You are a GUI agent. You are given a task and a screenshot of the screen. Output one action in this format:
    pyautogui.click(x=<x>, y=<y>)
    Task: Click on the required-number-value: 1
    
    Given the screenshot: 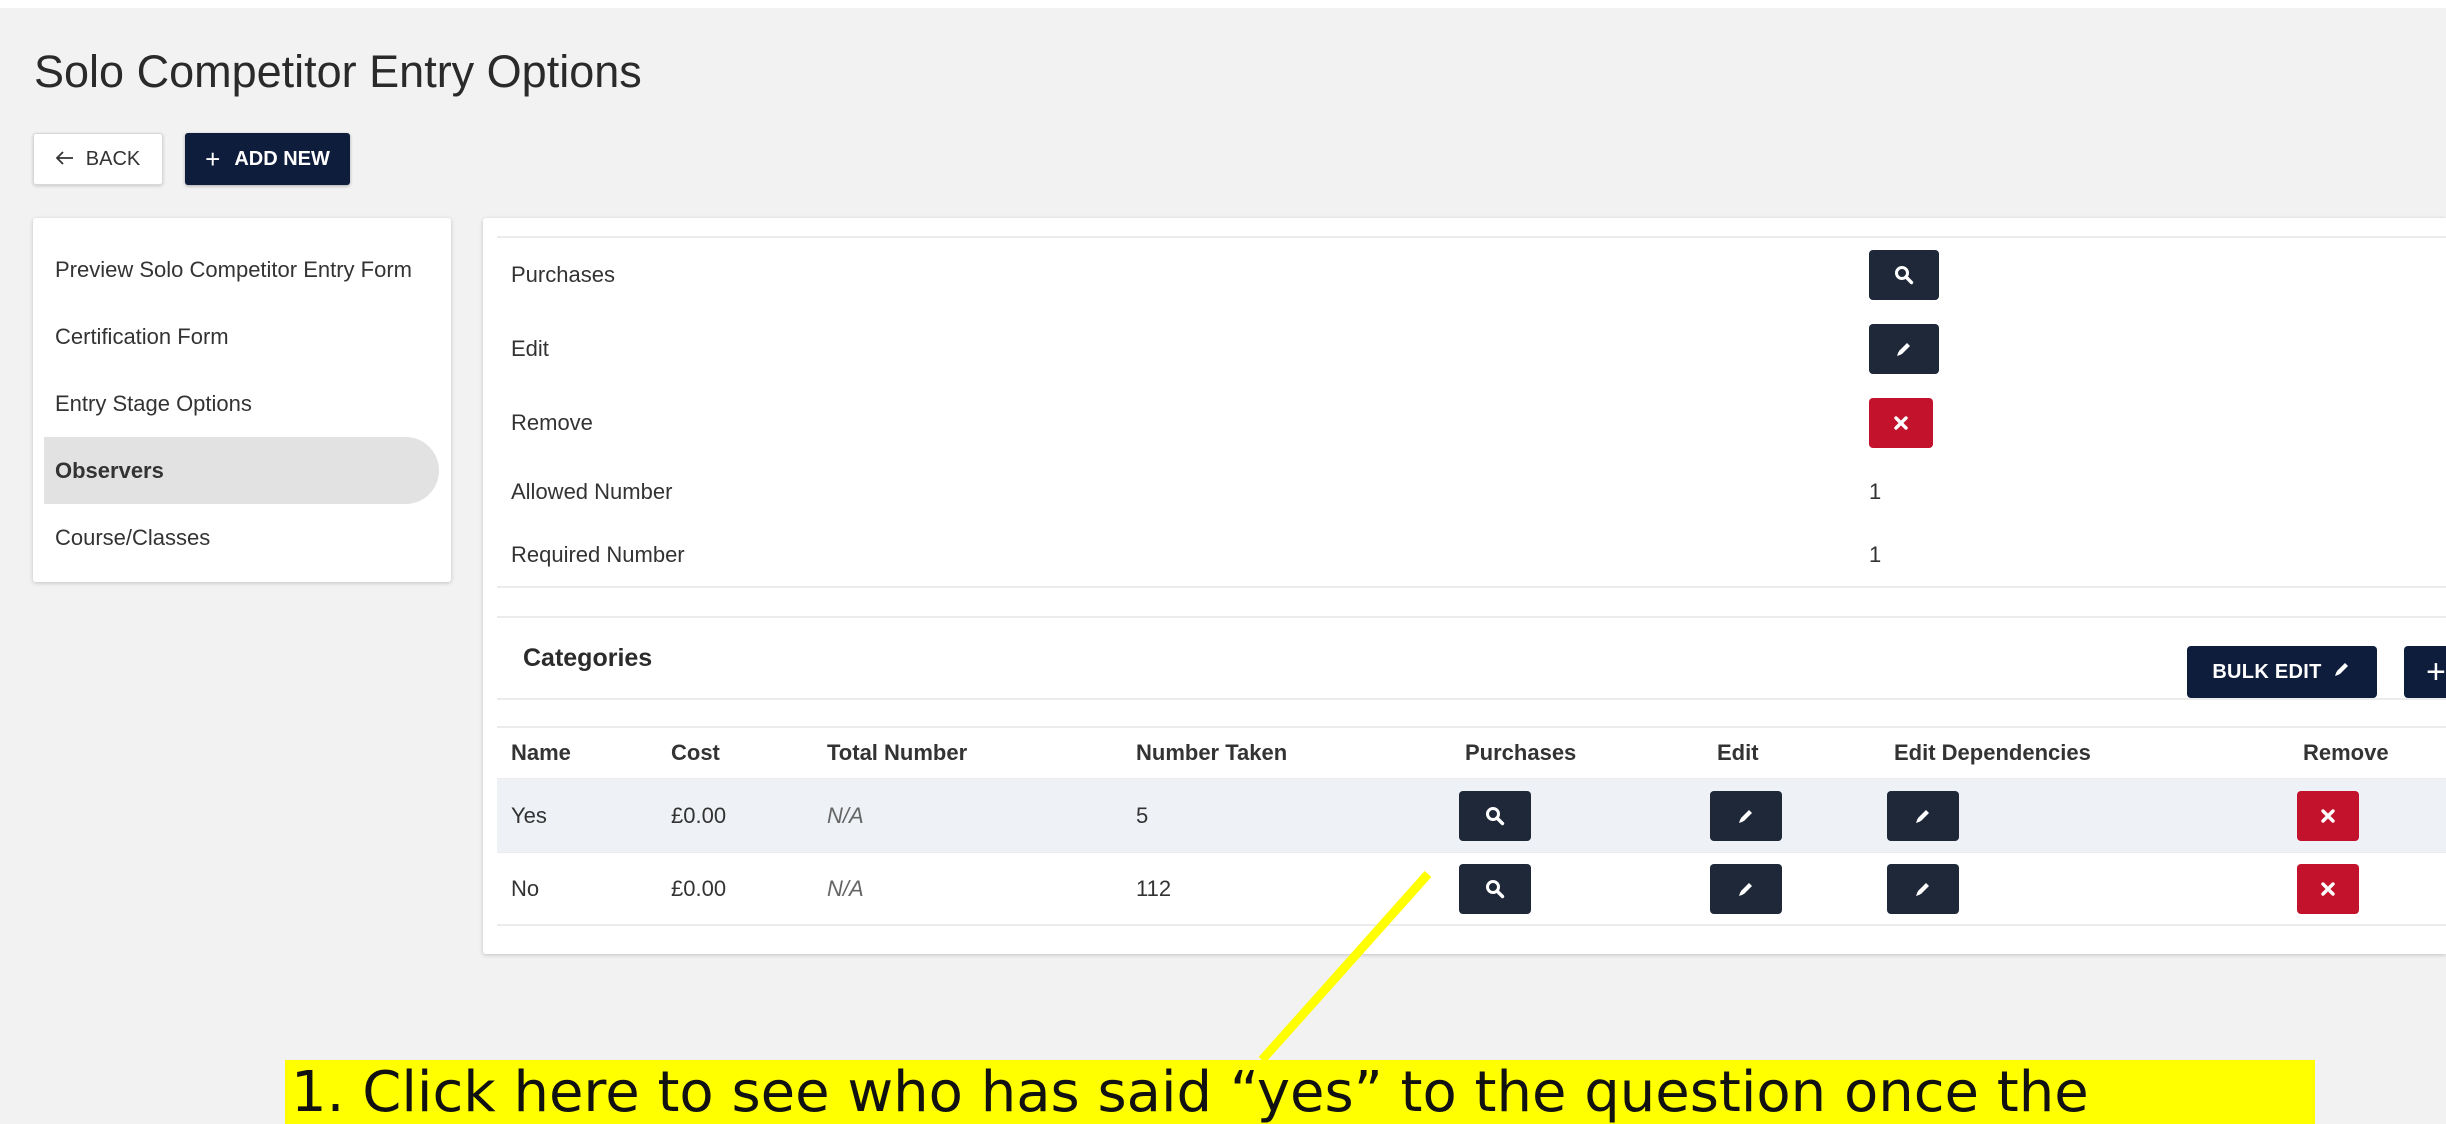 What is the action you would take?
    pyautogui.click(x=1875, y=554)
    